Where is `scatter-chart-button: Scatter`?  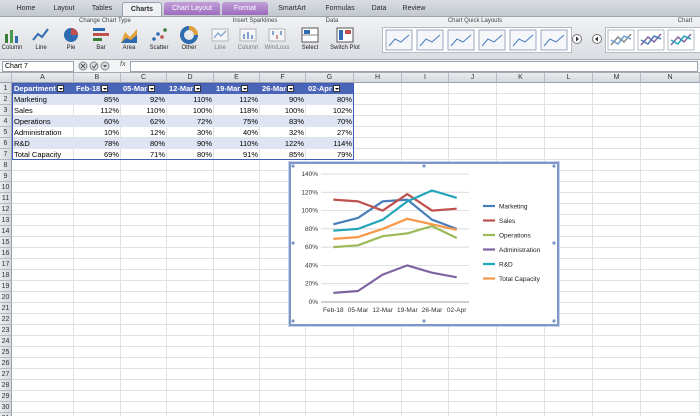
scatter-chart-button: Scatter is located at coordinates (159, 41).